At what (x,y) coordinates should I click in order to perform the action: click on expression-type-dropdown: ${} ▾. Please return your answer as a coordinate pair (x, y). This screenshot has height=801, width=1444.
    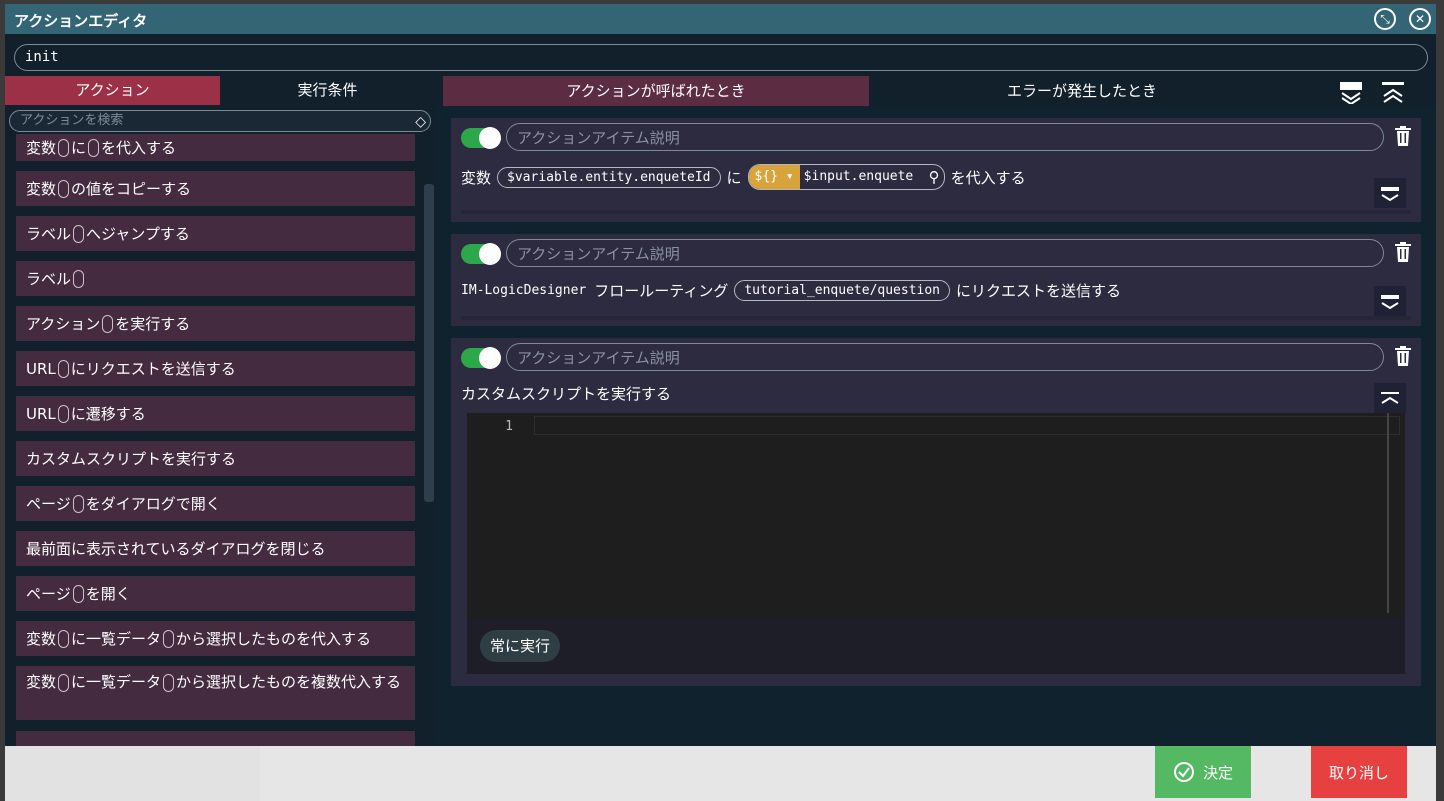
    Looking at the image, I should click on (774, 177).